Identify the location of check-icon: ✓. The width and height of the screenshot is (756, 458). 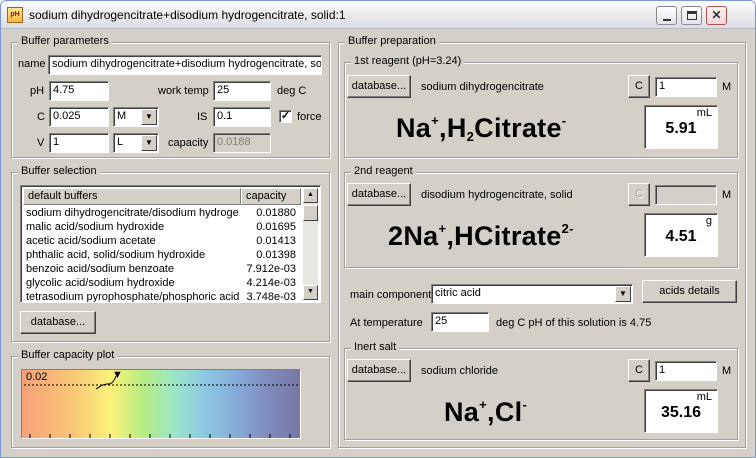
(285, 116).